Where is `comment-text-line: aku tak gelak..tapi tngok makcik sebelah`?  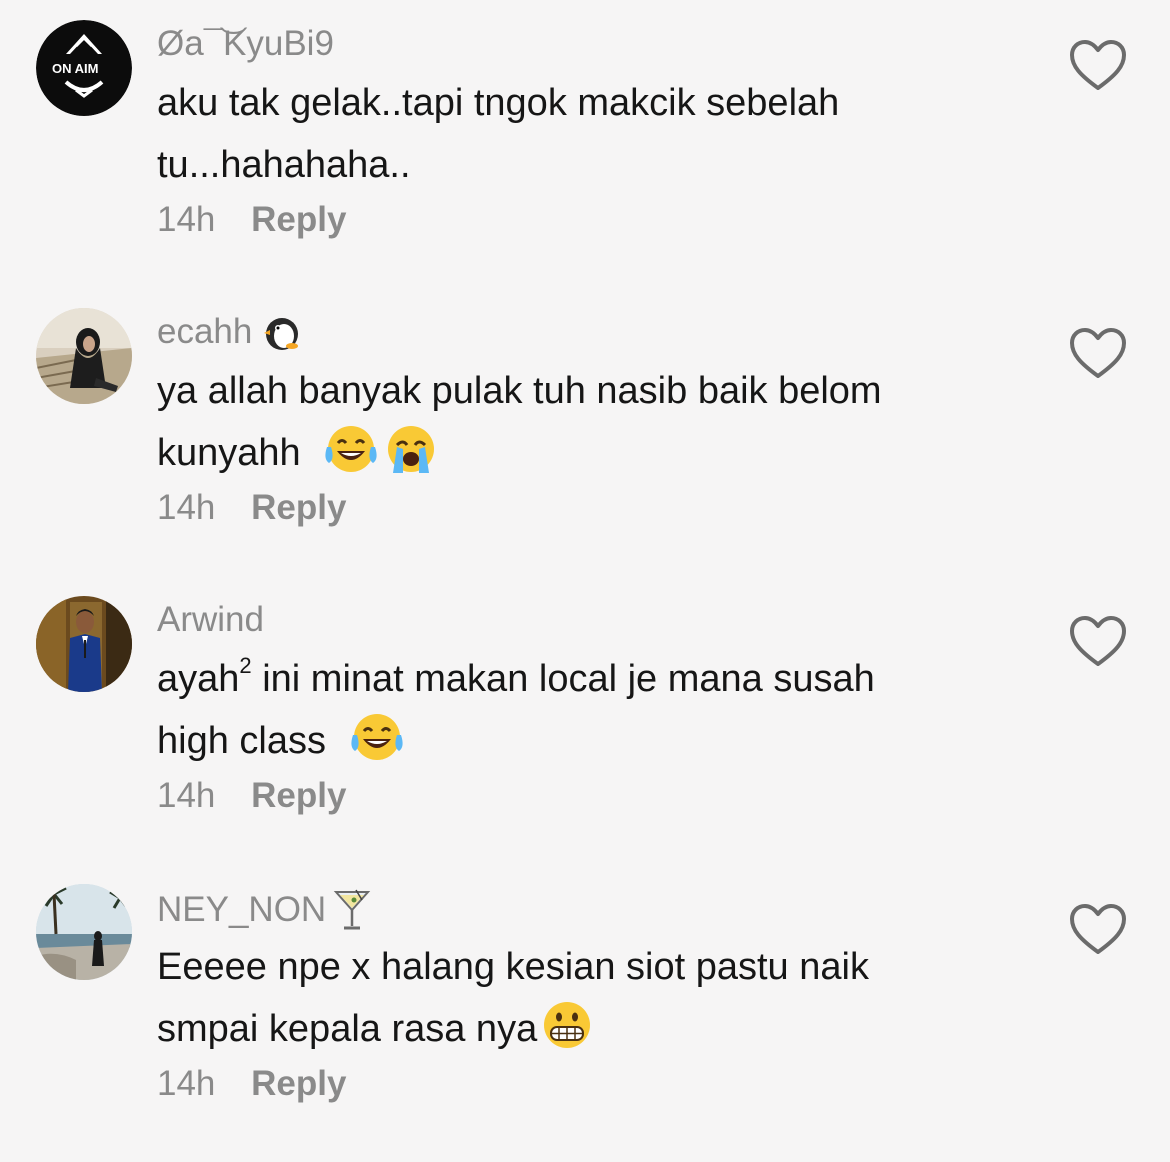 comment-text-line: aku tak gelak..tapi tngok makcik sebelah is located at coordinates (498, 103).